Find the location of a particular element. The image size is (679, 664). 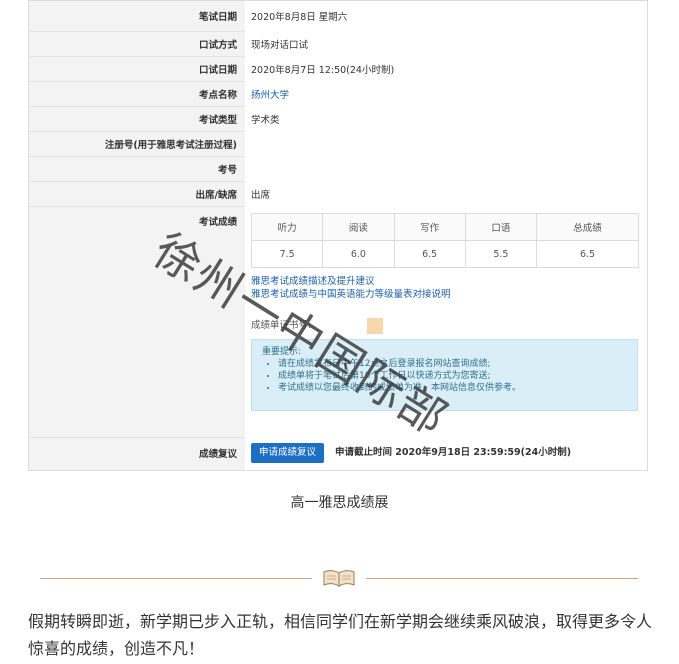

score-table-header: 听力 阅读 写作 口语 总成绩 is located at coordinates (444, 227).